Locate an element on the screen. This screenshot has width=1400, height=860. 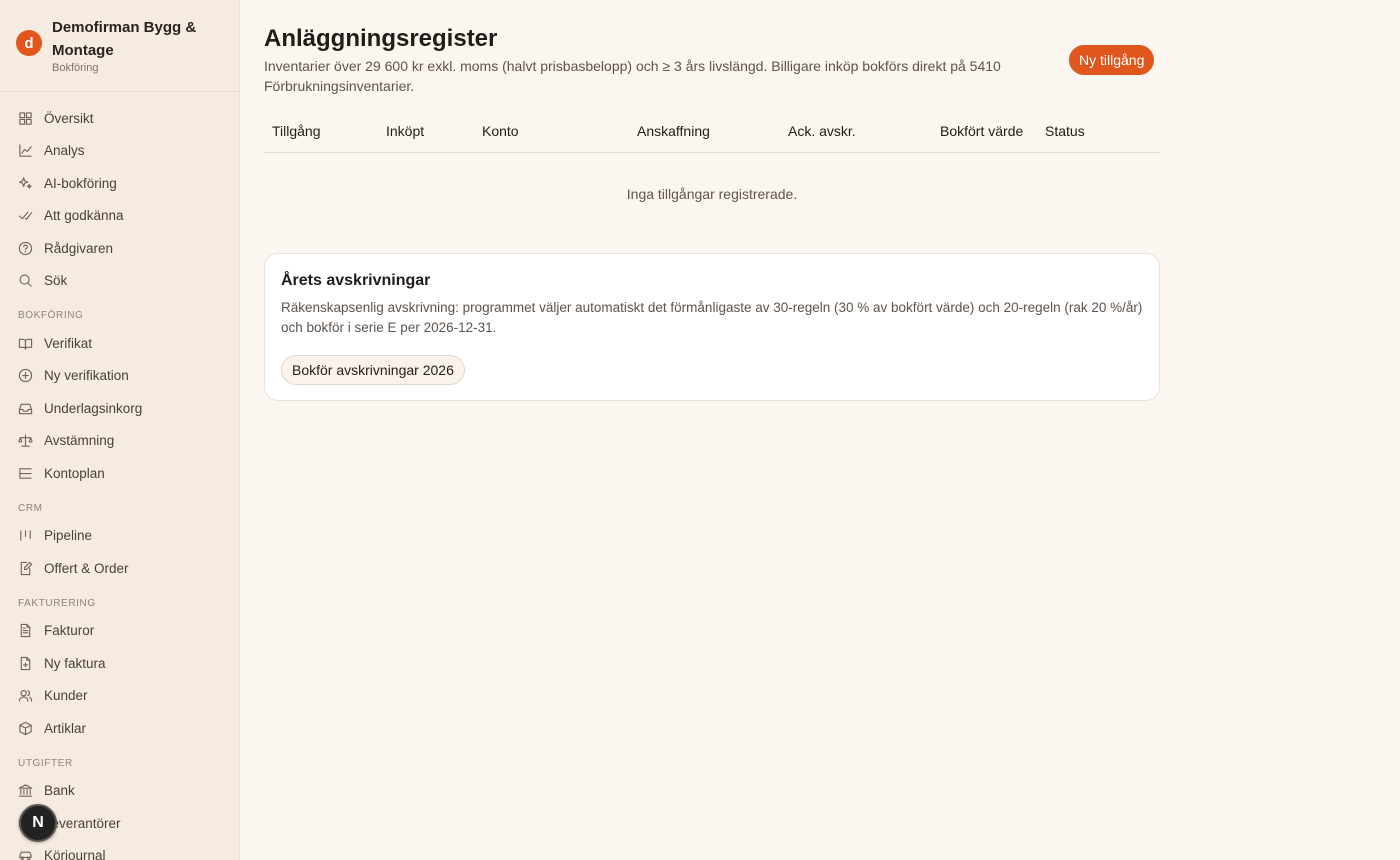
sidebar-item-label: Artiklar is located at coordinates (65, 728).